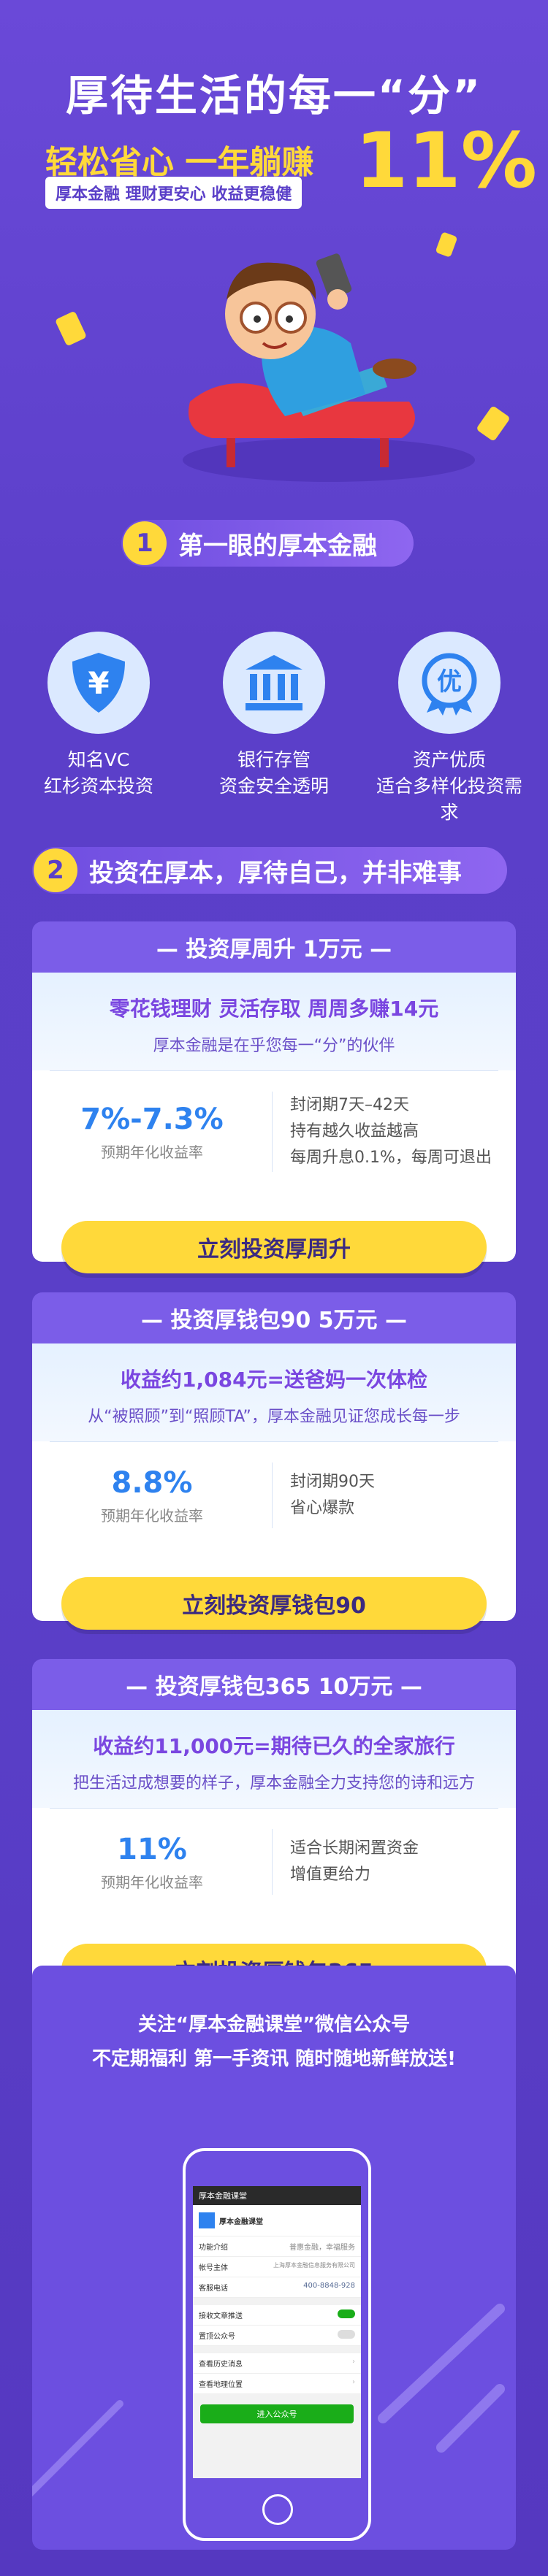 This screenshot has height=2576, width=548. I want to click on hero-tagline: 厚本金融 理财更安心 收益更稳健, so click(173, 193).